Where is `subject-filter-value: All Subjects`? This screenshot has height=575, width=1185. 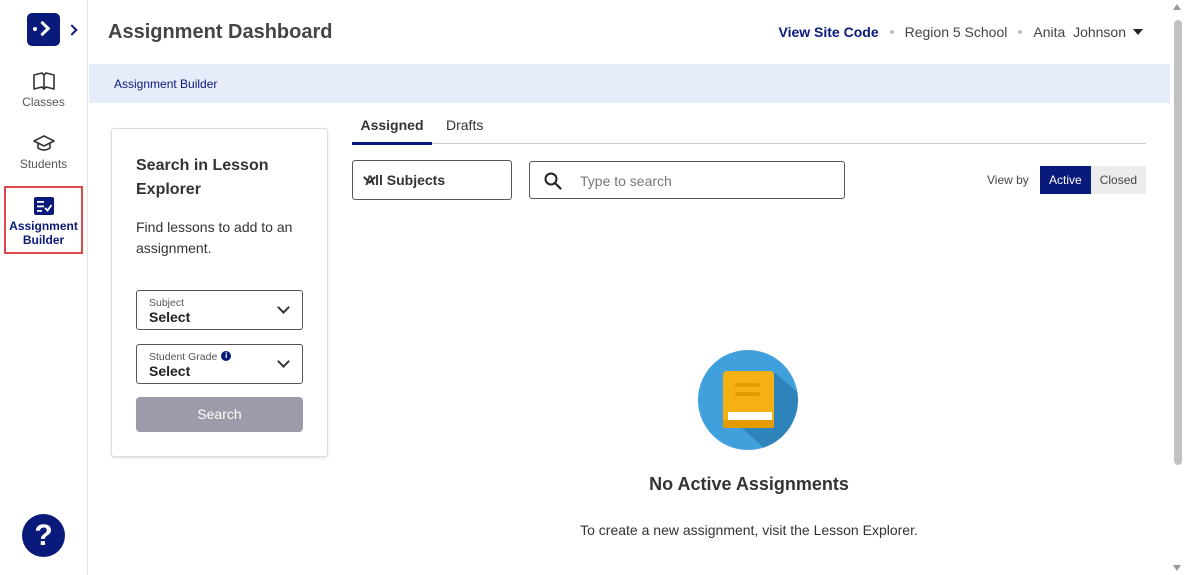 subject-filter-value: All Subjects is located at coordinates (405, 180).